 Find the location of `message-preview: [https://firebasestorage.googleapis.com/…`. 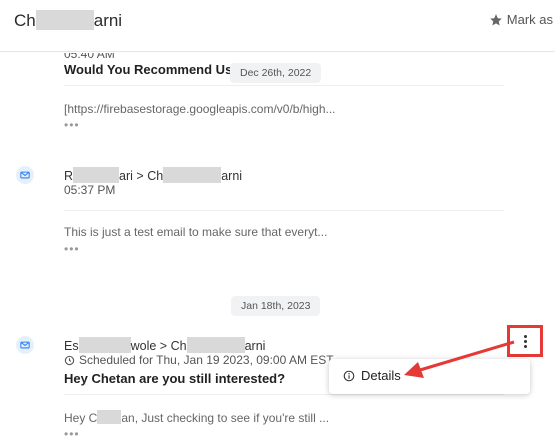

message-preview: [https://firebasestorage.googleapis.com/… is located at coordinates (200, 109).